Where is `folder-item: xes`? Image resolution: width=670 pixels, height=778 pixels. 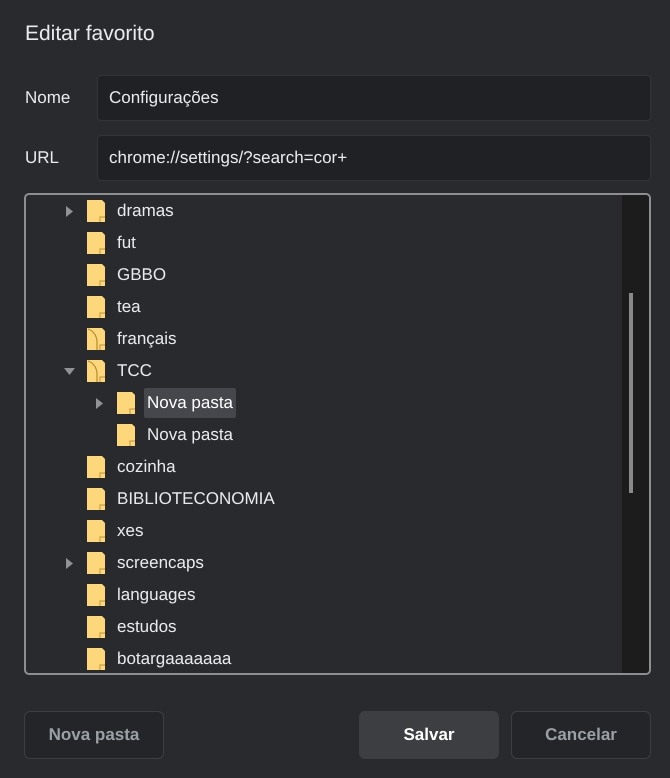
folder-item: xes is located at coordinates (130, 531).